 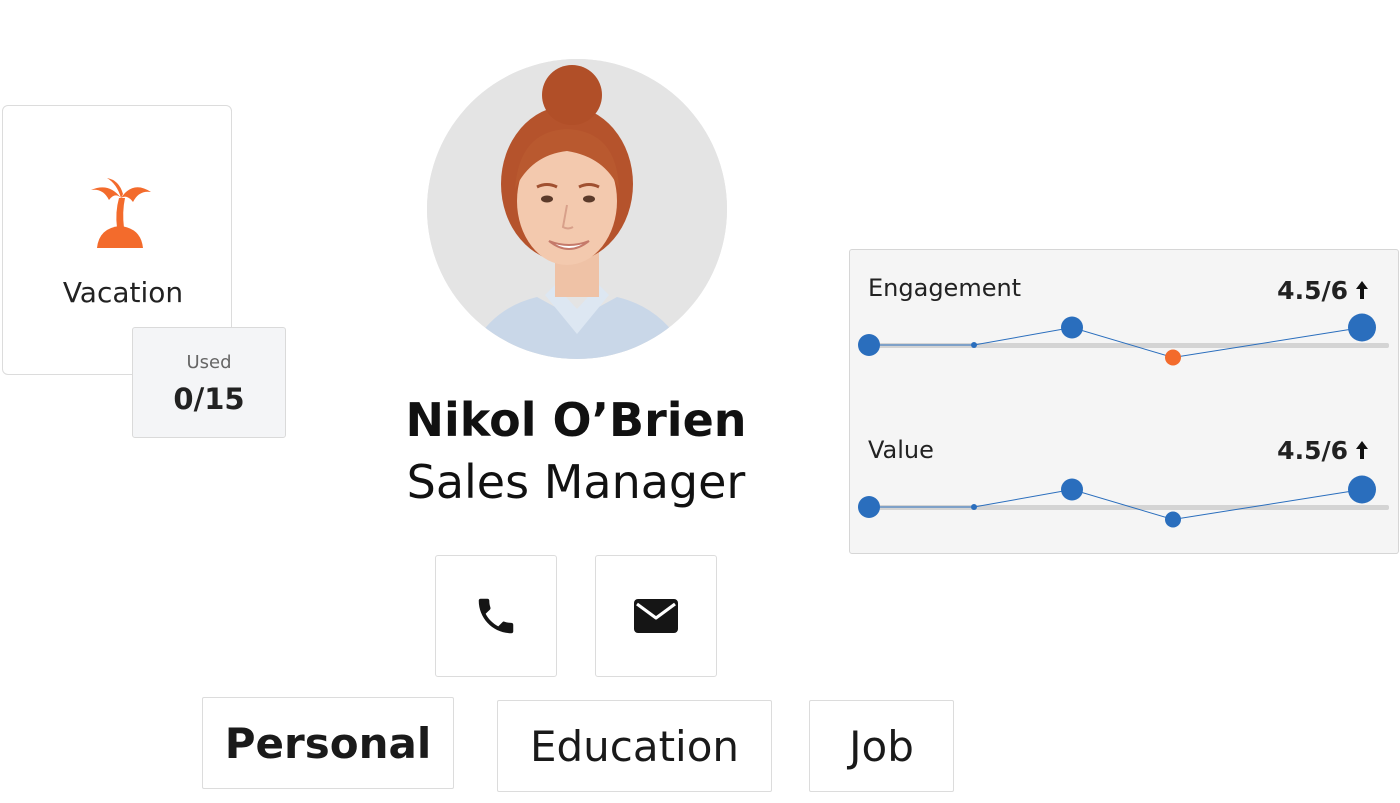 What do you see at coordinates (576, 482) in the screenshot?
I see `person-role: Sales Manager` at bounding box center [576, 482].